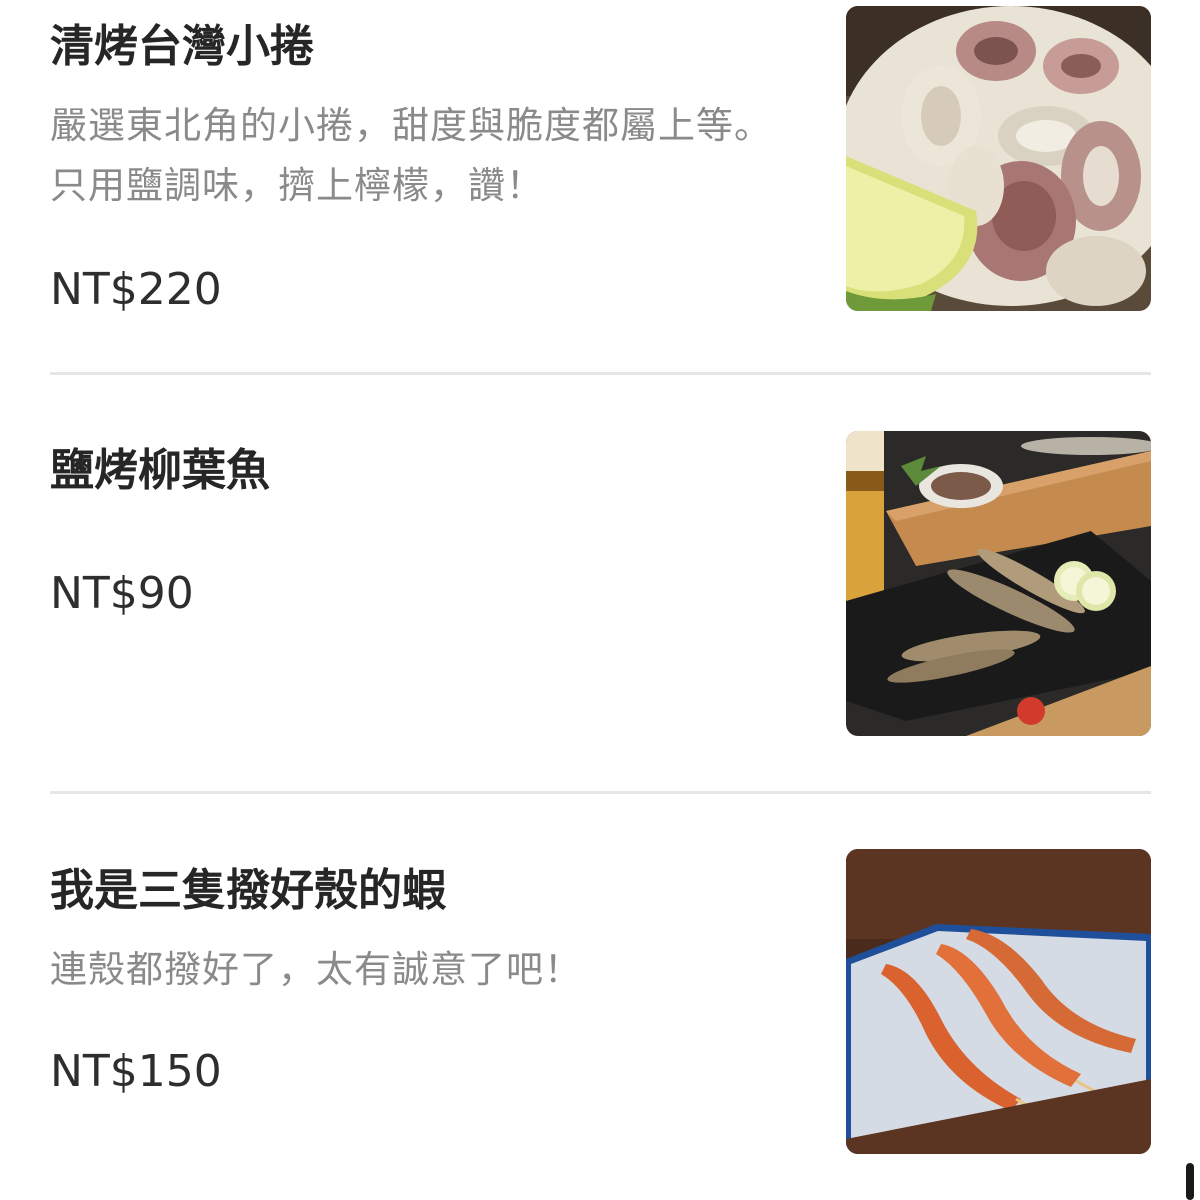 This screenshot has height=1200, width=1200. I want to click on item-photo-peeled-shrimp, so click(998, 1001).